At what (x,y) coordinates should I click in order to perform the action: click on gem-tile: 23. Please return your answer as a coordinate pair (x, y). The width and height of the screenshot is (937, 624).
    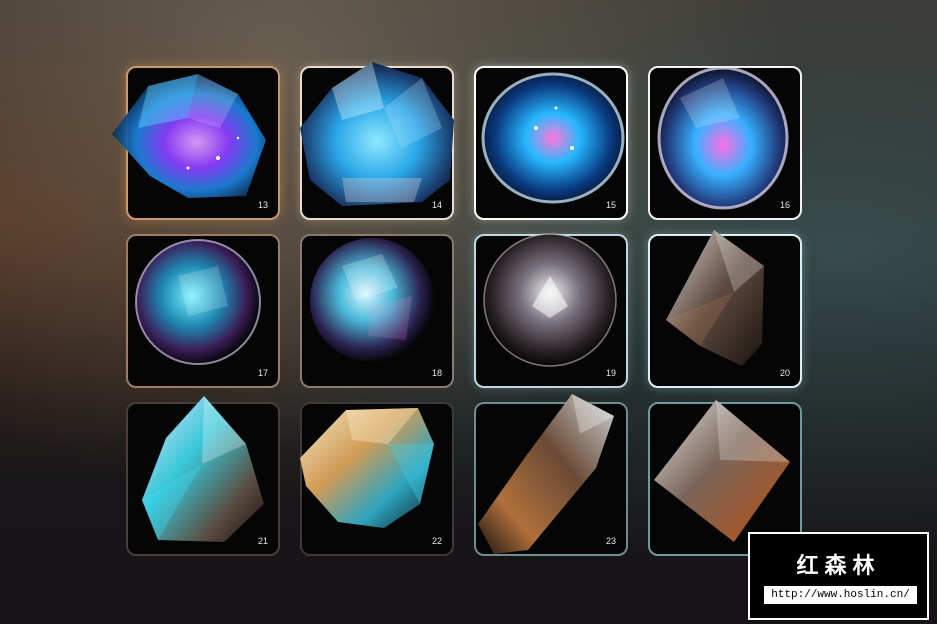
    Looking at the image, I should click on (551, 475).